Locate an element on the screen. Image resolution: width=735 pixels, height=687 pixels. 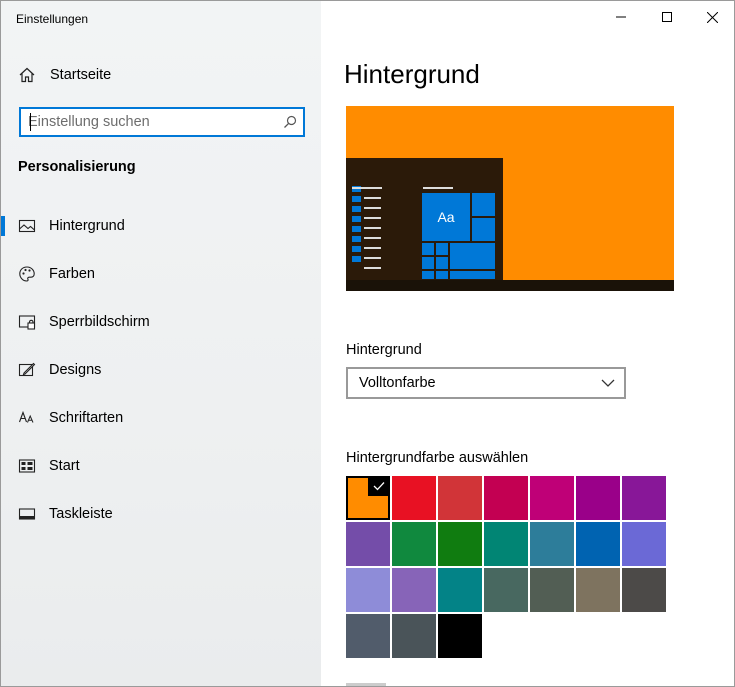
lockscreen-icon is located at coordinates (27, 322).